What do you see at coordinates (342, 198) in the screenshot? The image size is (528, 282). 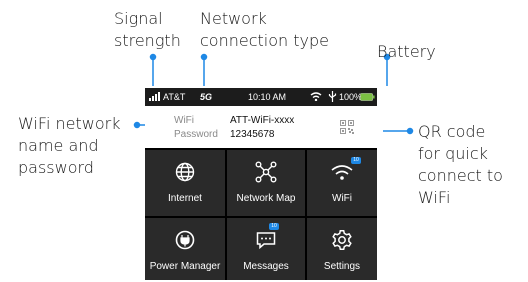 I see `tile-label-wifi: WiFi` at bounding box center [342, 198].